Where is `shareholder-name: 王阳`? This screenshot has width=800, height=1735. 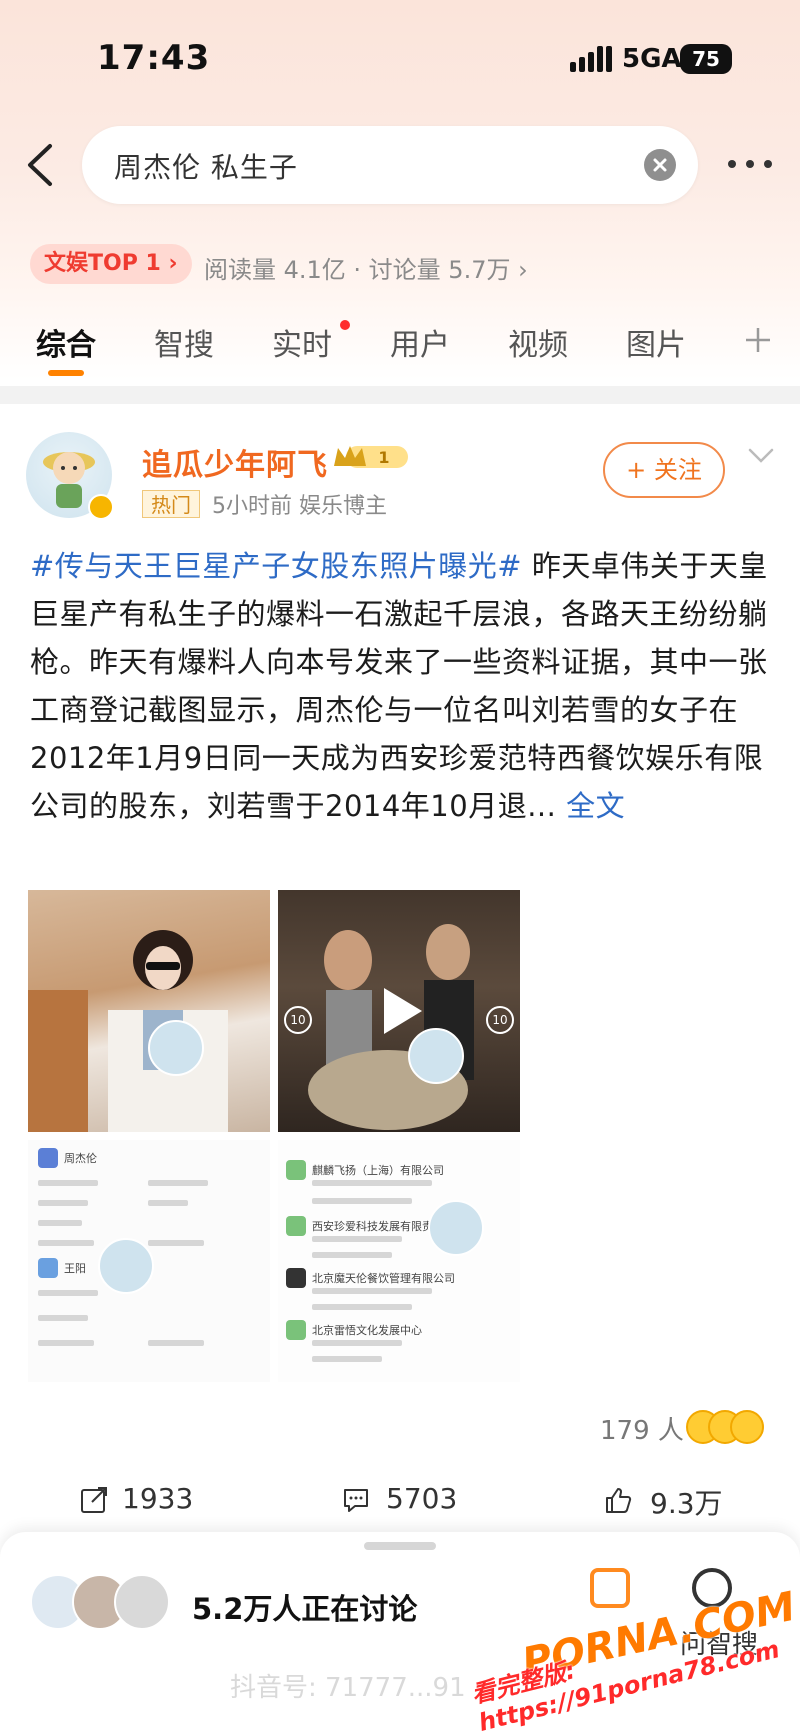
shareholder-name: 王阳 is located at coordinates (75, 1268).